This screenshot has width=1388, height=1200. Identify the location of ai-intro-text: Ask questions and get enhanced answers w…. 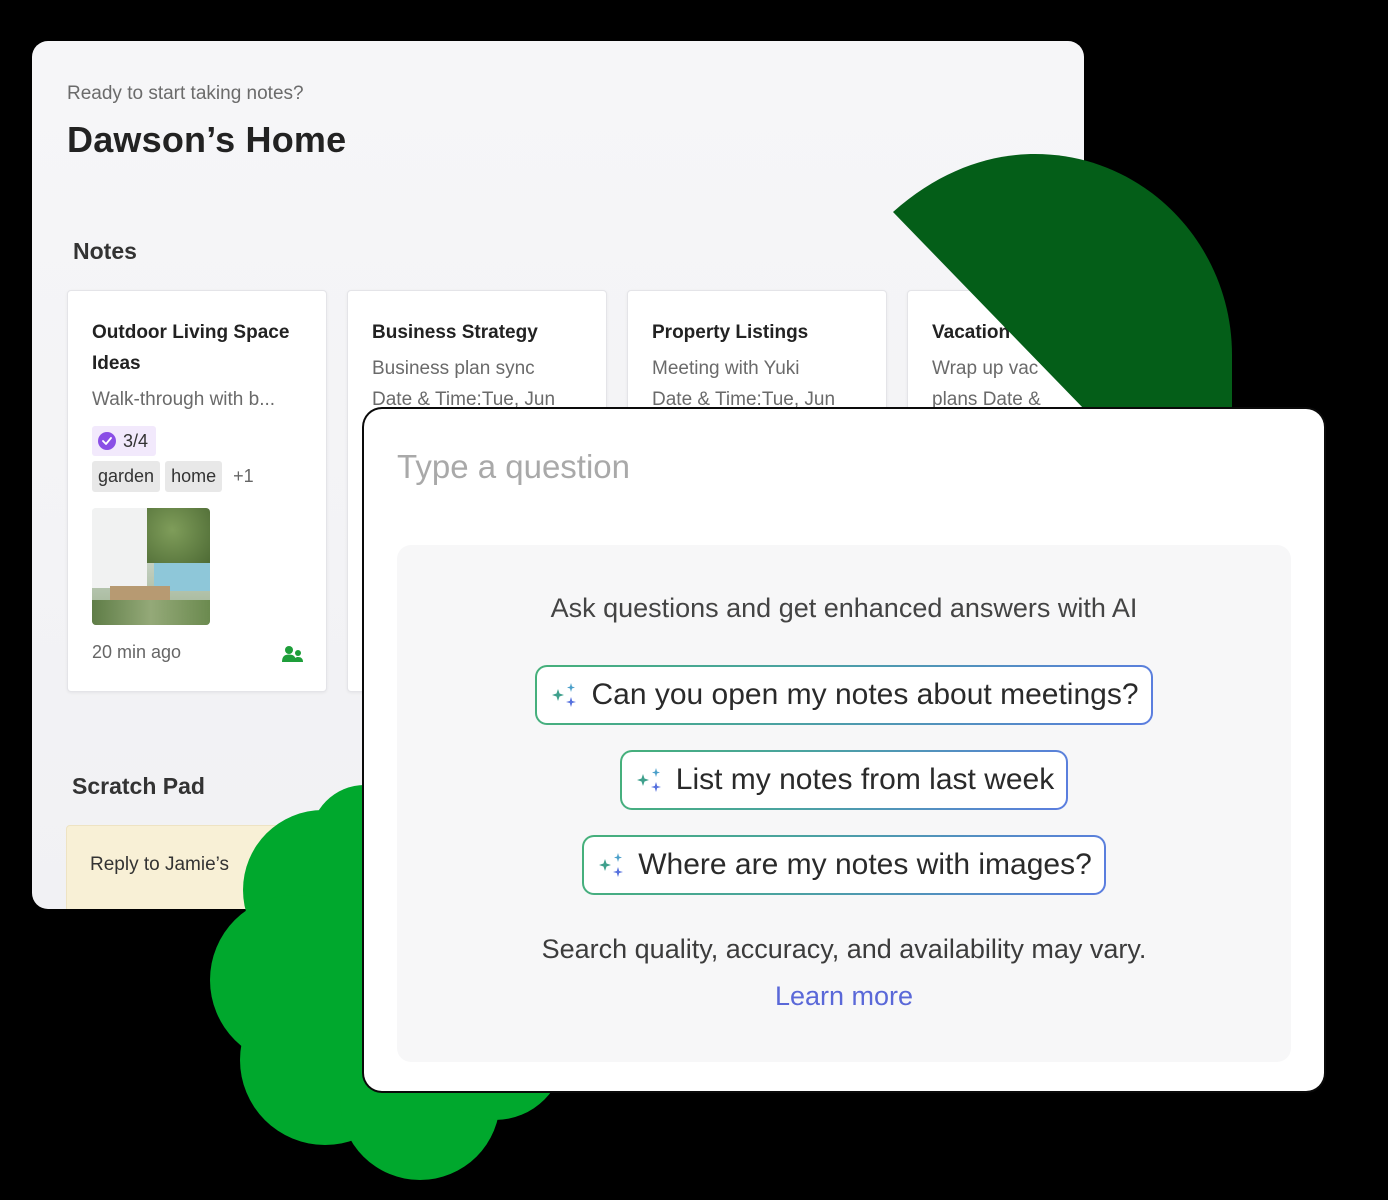
(844, 608).